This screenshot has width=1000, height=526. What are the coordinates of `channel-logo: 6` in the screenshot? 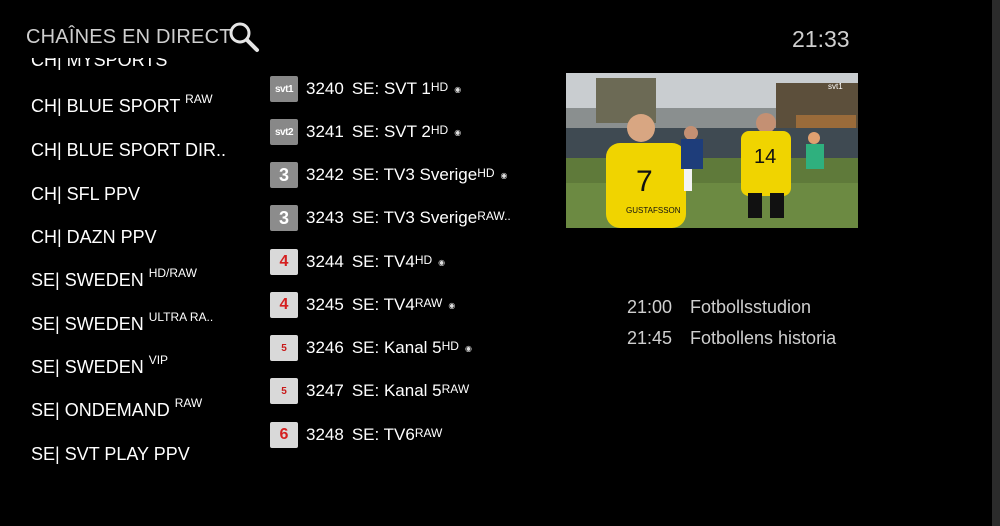 It's located at (284, 435).